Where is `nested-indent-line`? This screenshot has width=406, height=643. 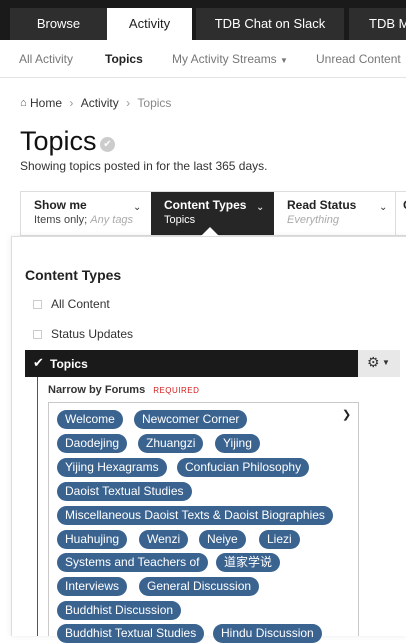 nested-indent-line is located at coordinates (37, 506).